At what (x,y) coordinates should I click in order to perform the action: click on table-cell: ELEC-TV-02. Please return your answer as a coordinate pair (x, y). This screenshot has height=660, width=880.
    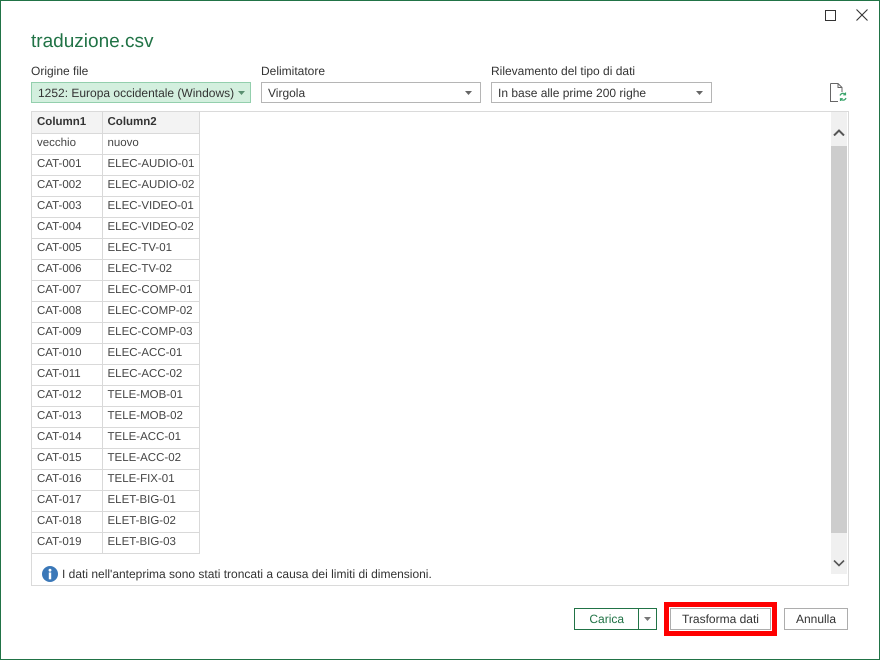
    Looking at the image, I should click on (151, 269).